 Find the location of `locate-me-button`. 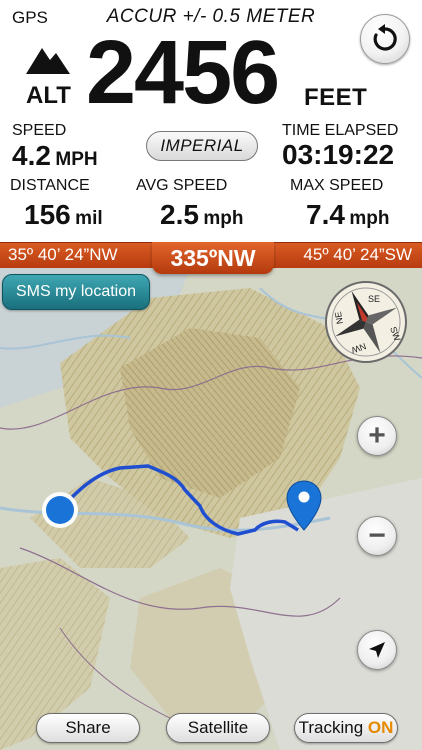

locate-me-button is located at coordinates (377, 650).